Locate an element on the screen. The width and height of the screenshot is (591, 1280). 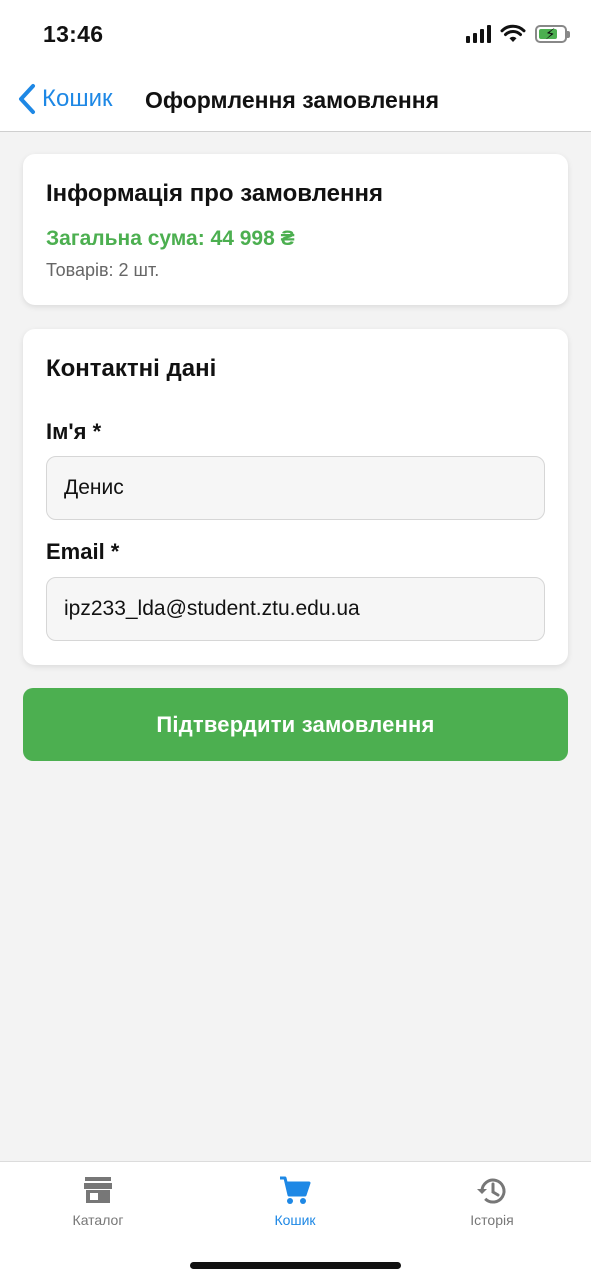
order-total: Загальна сума: 44 998 ₴ is located at coordinates (170, 238).